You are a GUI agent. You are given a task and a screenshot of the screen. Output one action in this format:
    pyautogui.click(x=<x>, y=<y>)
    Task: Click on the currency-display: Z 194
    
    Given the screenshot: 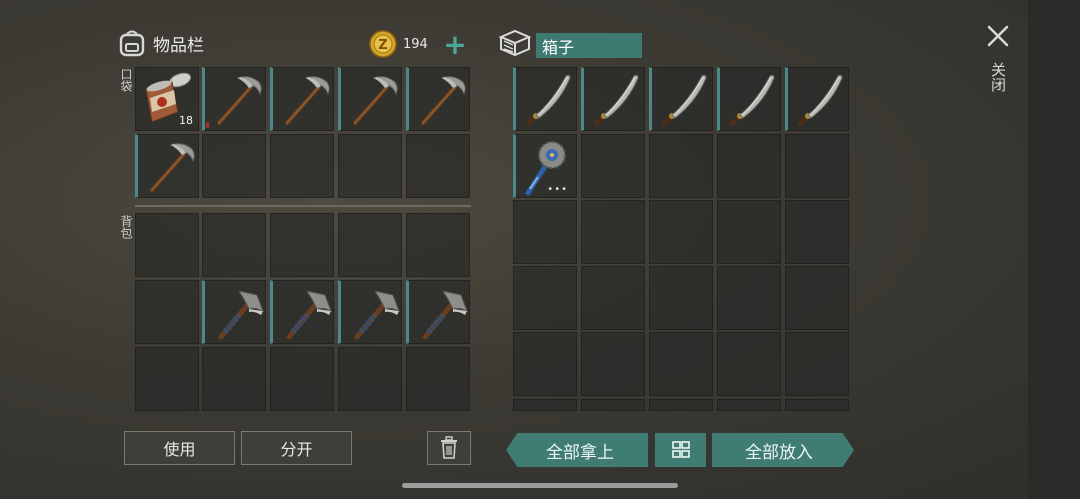 What is the action you would take?
    pyautogui.click(x=398, y=44)
    